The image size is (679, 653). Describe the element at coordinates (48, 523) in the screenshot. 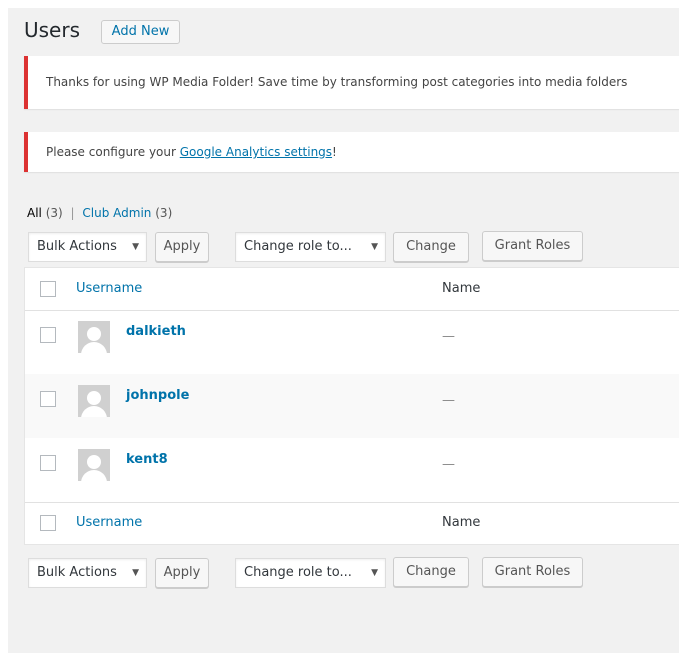

I see `select-all-checkbox-footer` at that location.